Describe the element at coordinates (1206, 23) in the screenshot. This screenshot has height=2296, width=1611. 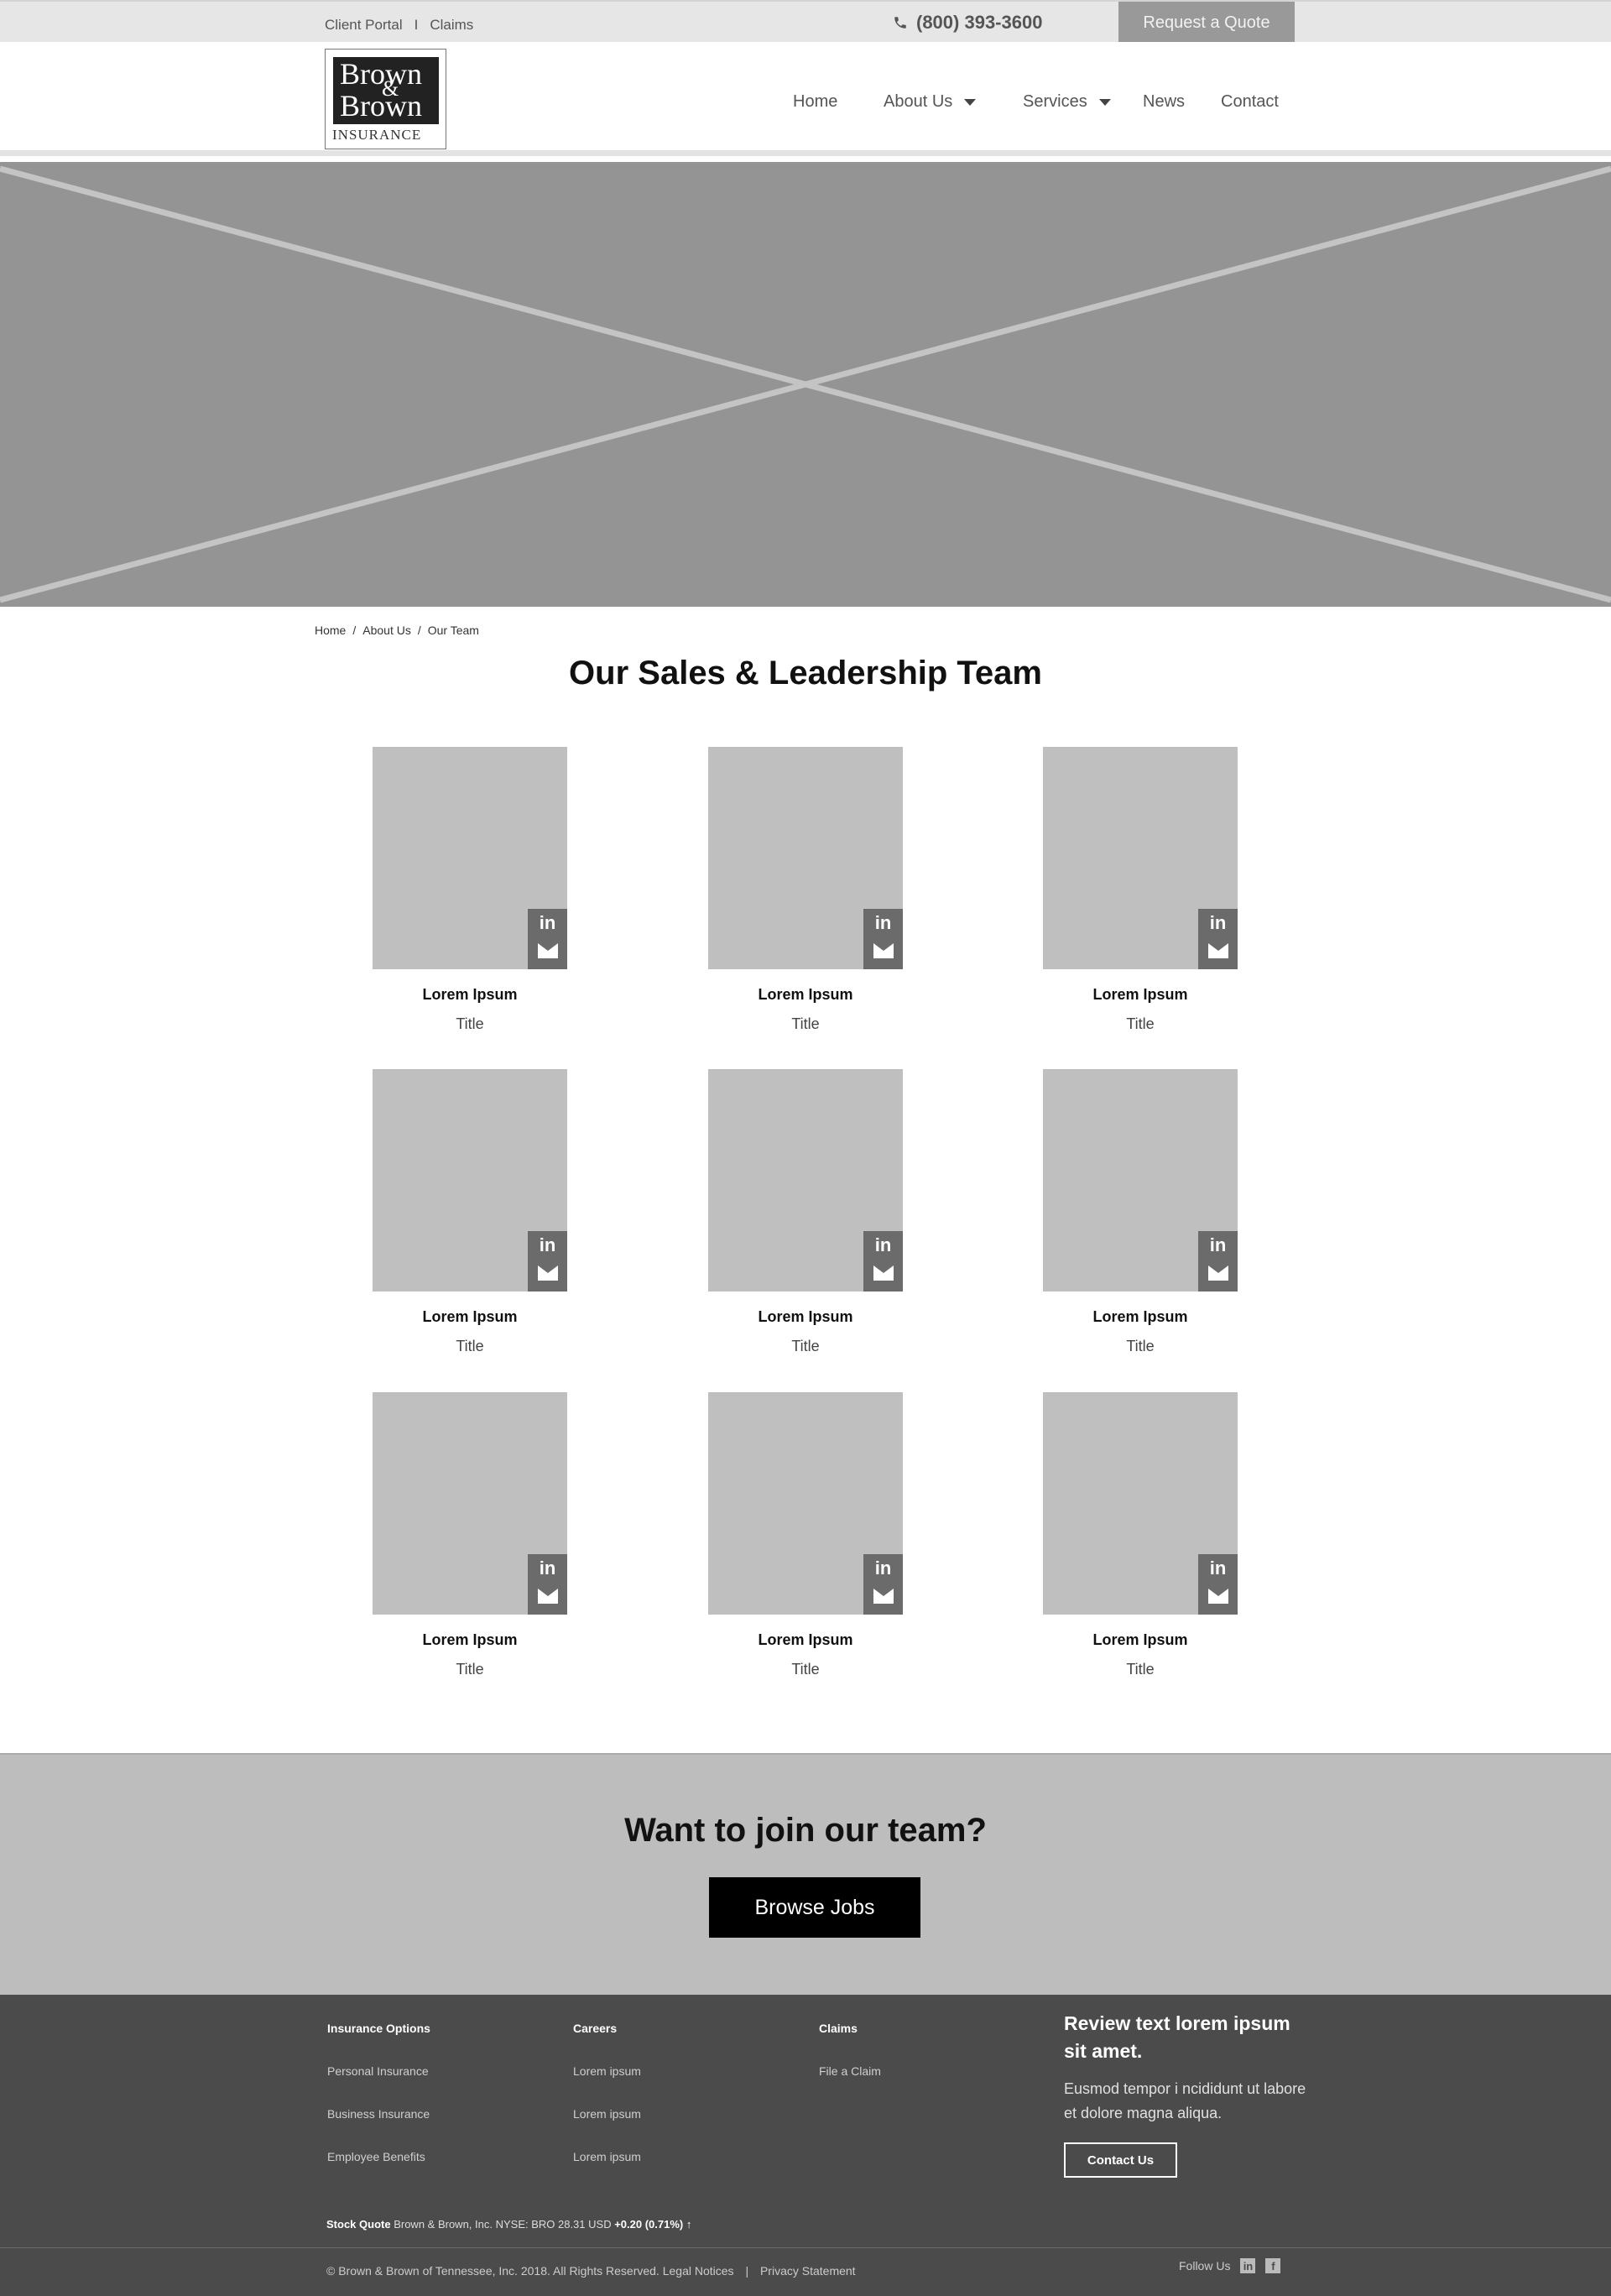
I see `request-quote-button: Request a Quote` at that location.